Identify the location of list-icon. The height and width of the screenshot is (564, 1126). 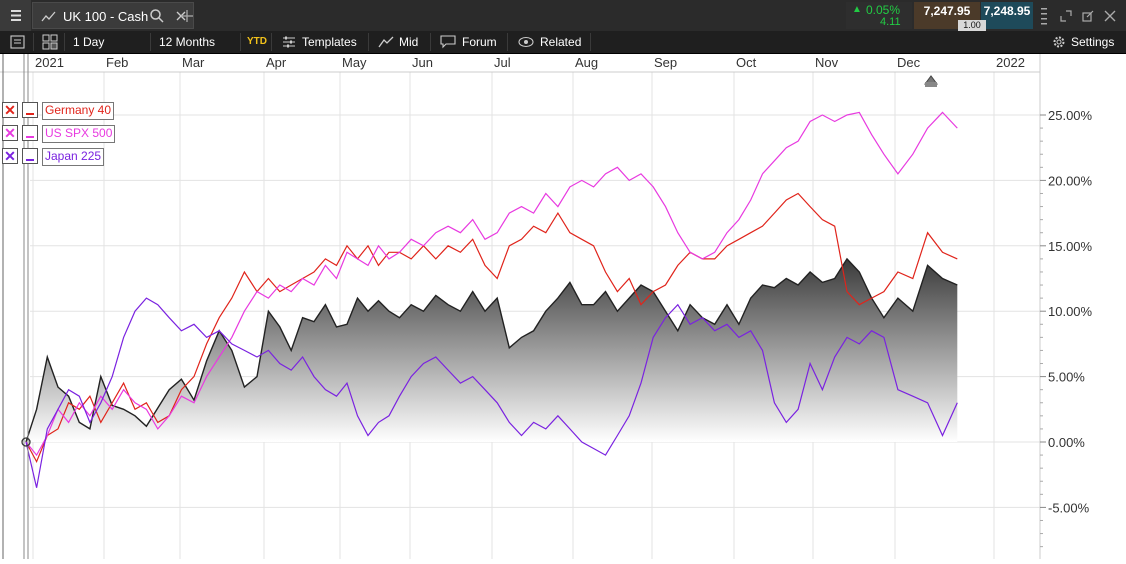
(18, 42).